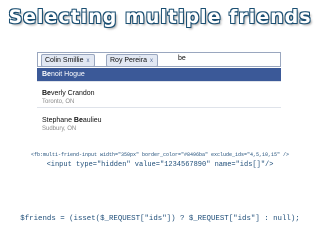 The height and width of the screenshot is (240, 320). What do you see at coordinates (161, 120) in the screenshot?
I see `suggestion-name: Stephane Beaulieu` at bounding box center [161, 120].